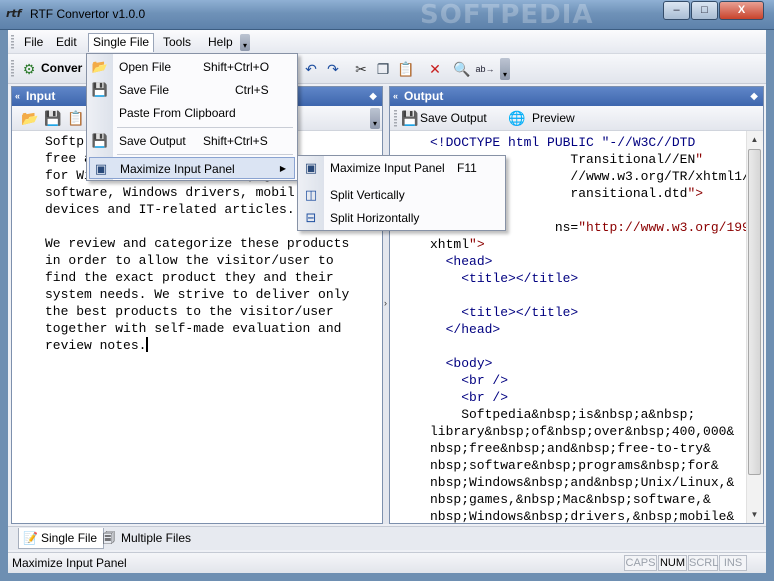 The image size is (774, 581). Describe the element at coordinates (453, 118) in the screenshot. I see `save-output-button: Save Output` at that location.